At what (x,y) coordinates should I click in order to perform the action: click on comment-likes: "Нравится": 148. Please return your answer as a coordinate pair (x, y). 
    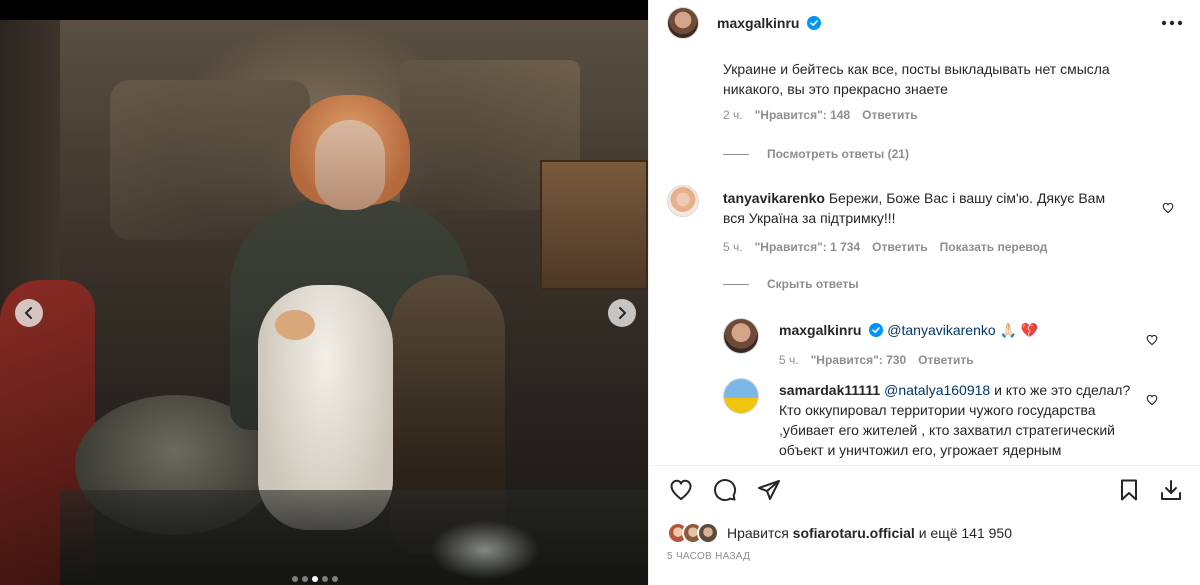
    Looking at the image, I should click on (803, 115).